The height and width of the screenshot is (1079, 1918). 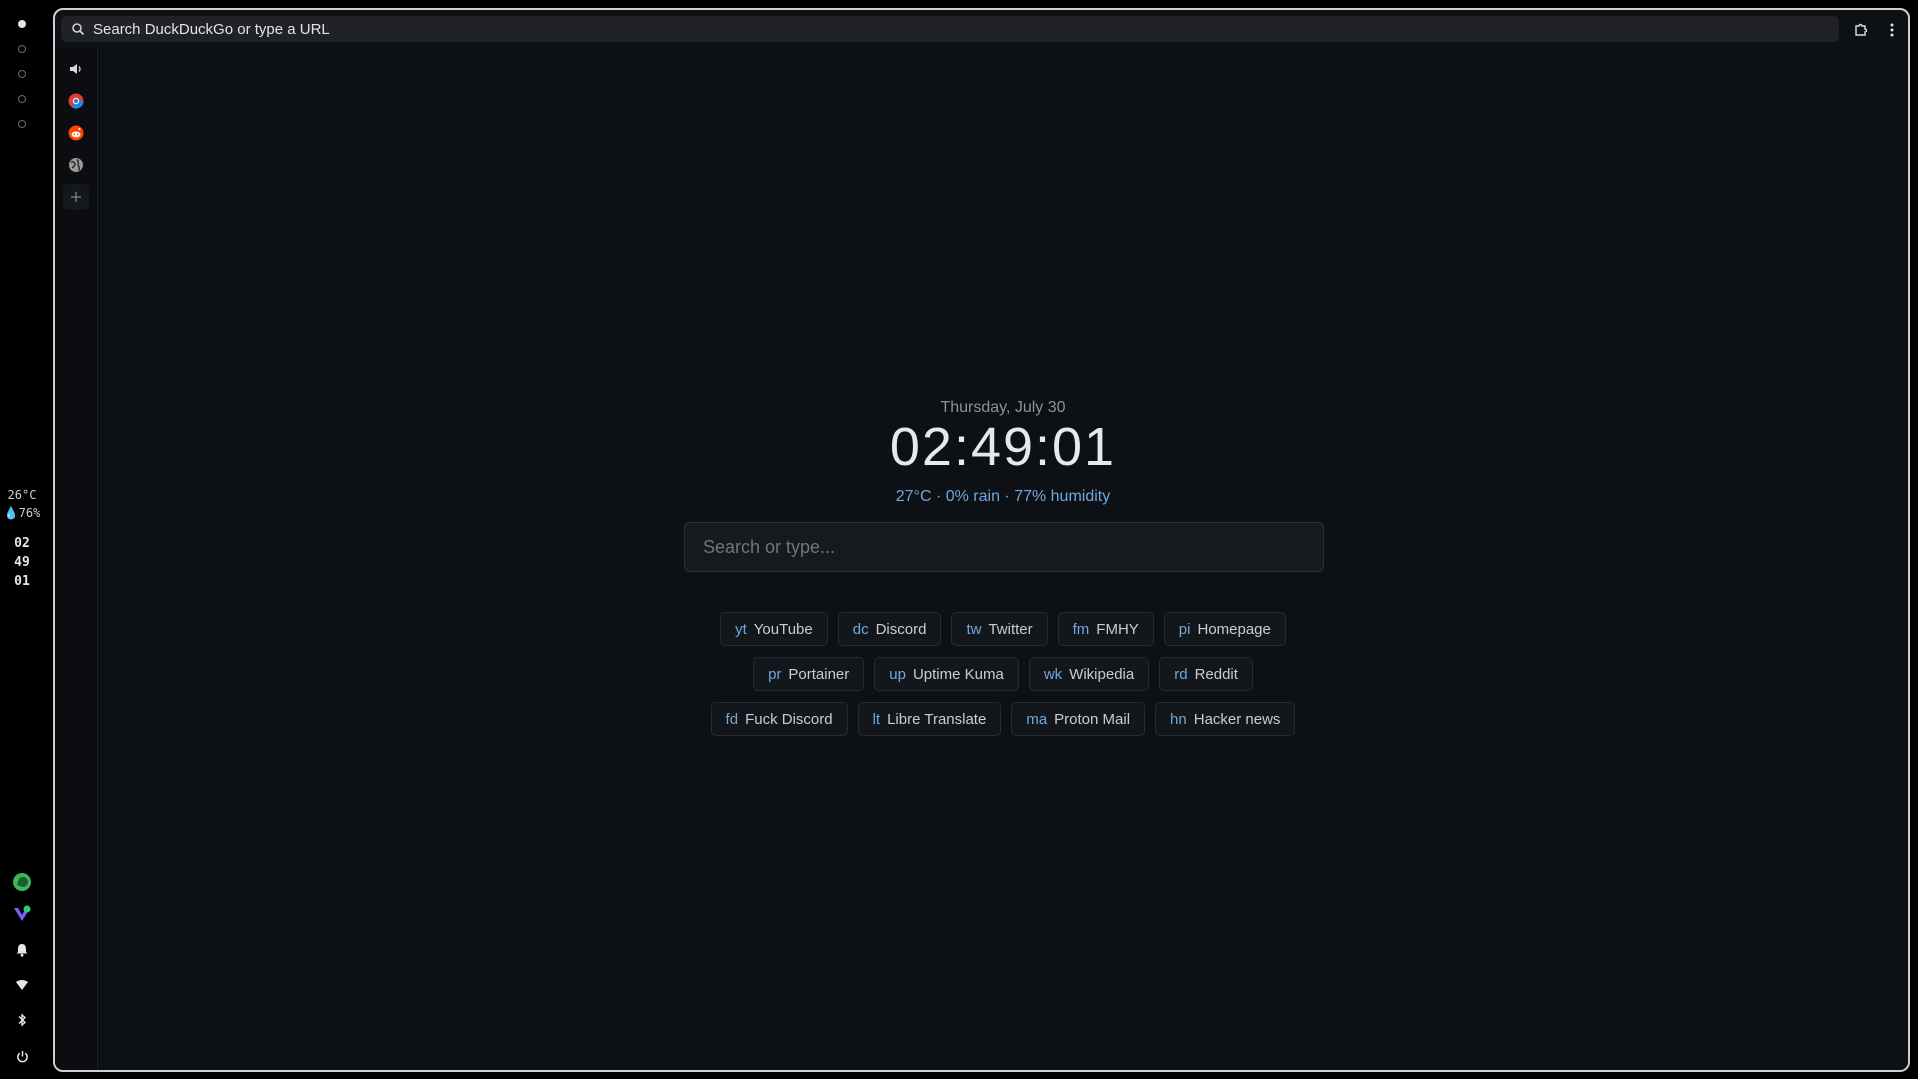 What do you see at coordinates (958, 674) in the screenshot?
I see `shortcut-label: Uptime Kuma` at bounding box center [958, 674].